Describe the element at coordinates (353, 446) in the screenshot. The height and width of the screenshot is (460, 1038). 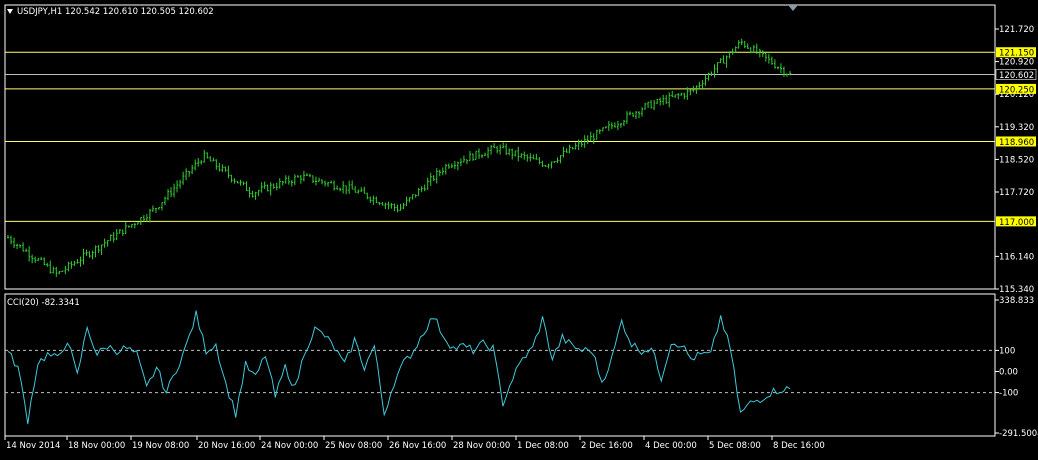
I see `time-axis-label: 25 Nov 08:00` at that location.